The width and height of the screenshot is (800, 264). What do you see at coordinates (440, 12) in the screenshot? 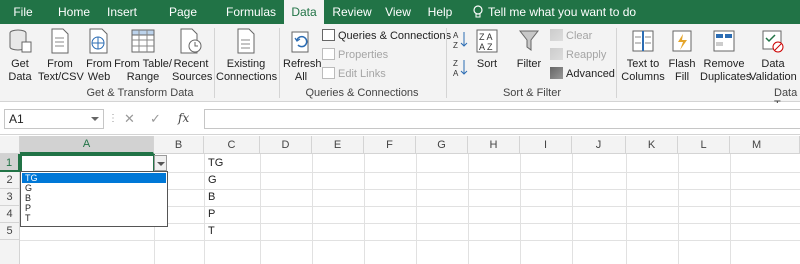
I see `tab-help: Help` at bounding box center [440, 12].